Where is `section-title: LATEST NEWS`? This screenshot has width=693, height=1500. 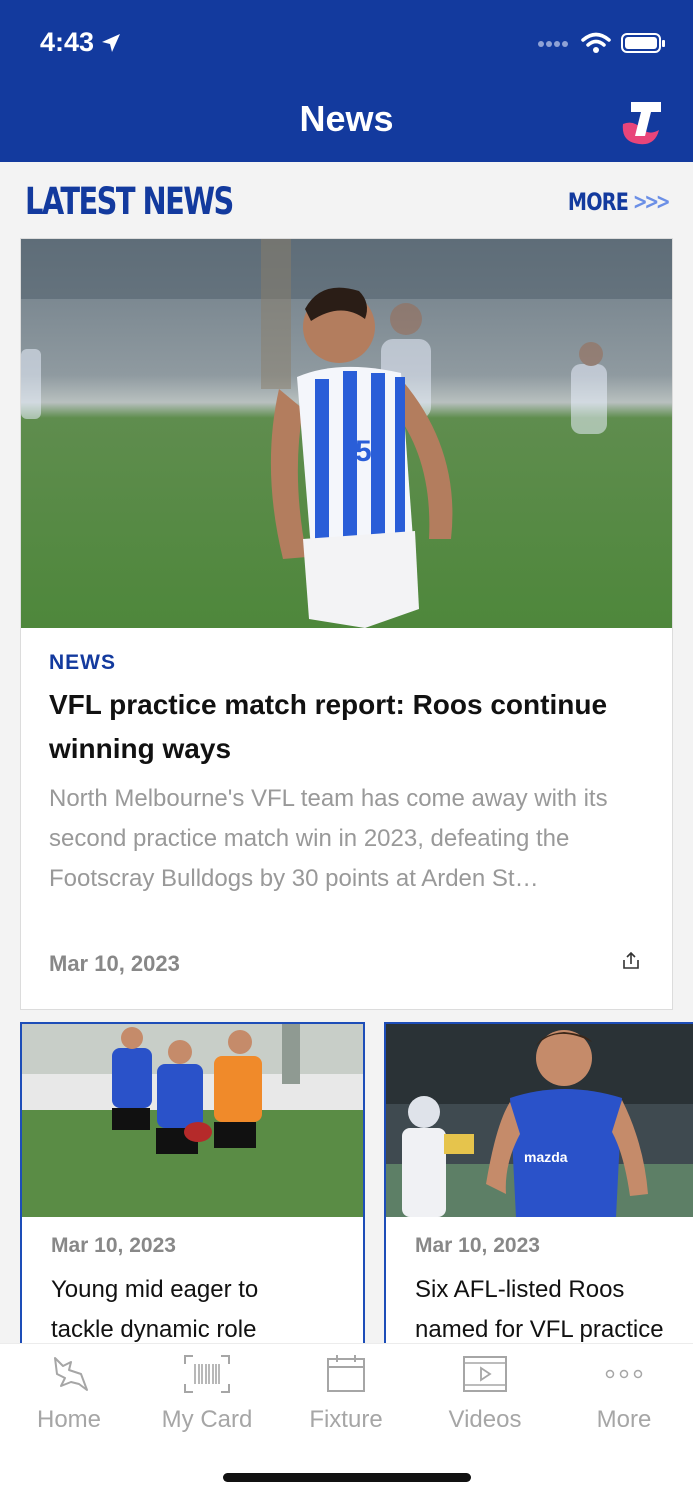
section-title: LATEST NEWS is located at coordinates (129, 201).